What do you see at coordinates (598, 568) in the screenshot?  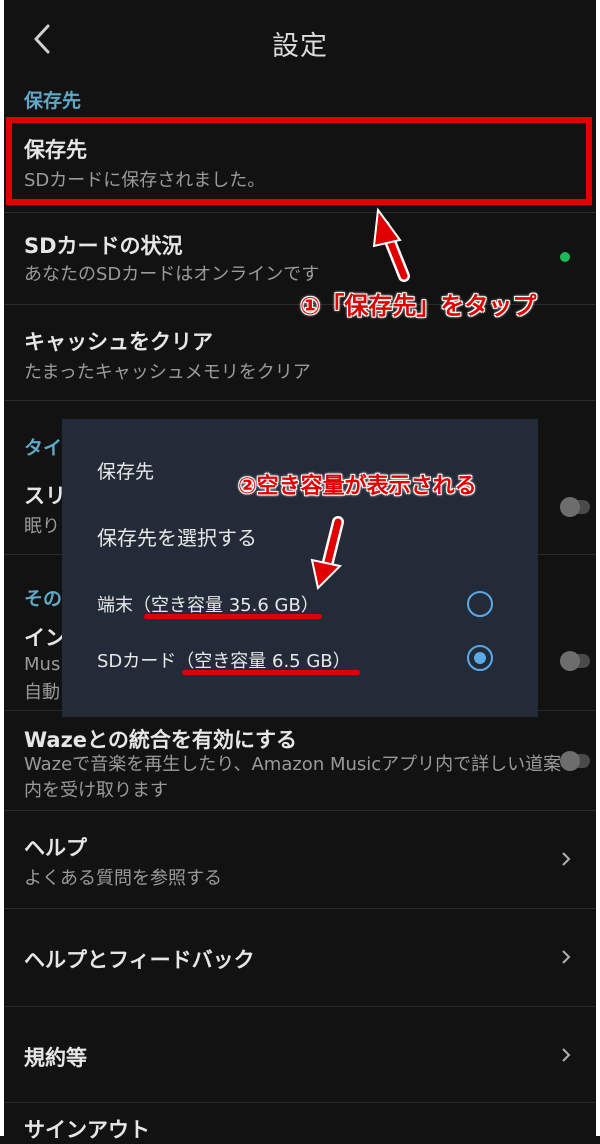 I see `right-border` at bounding box center [598, 568].